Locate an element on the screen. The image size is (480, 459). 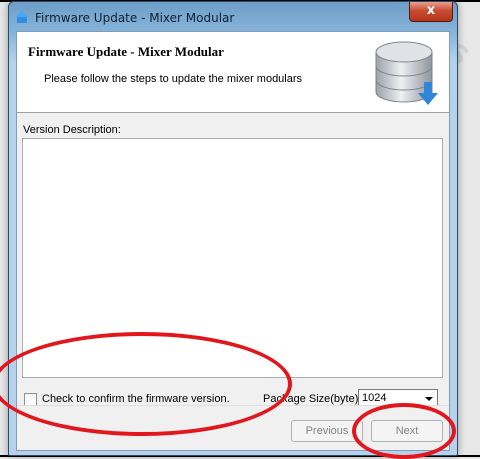
title-bar: Firmware Update - Mixer Modular x is located at coordinates (233, 16).